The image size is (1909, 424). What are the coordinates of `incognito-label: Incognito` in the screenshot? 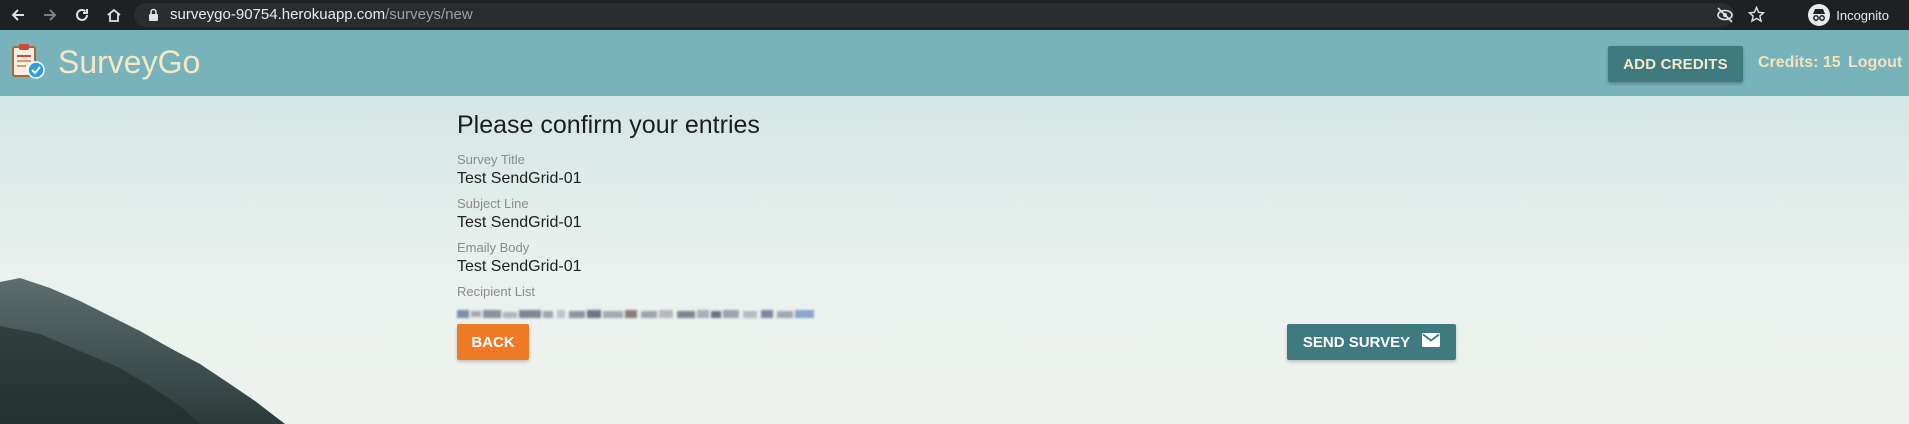 It's located at (1862, 15).